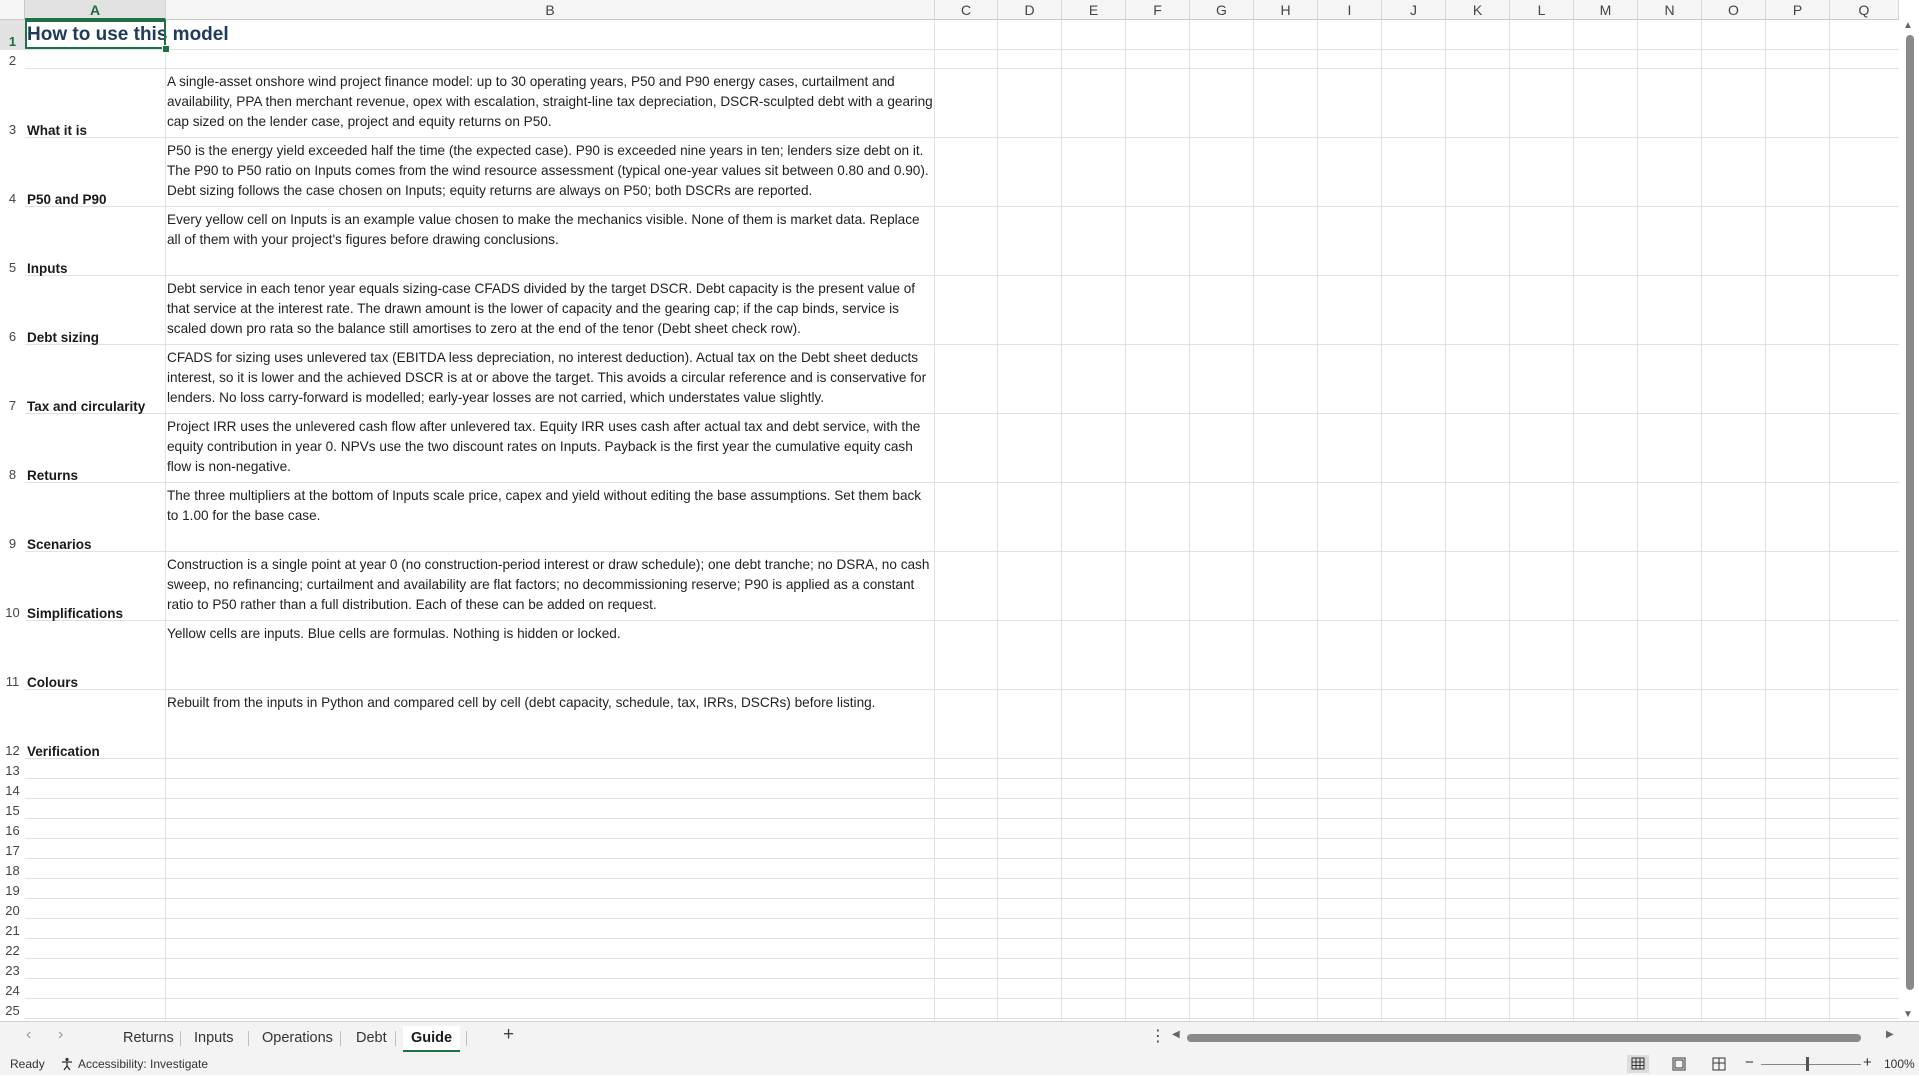 The width and height of the screenshot is (1919, 1076). Describe the element at coordinates (1798, 10) in the screenshot. I see `column-header-p: P` at that location.